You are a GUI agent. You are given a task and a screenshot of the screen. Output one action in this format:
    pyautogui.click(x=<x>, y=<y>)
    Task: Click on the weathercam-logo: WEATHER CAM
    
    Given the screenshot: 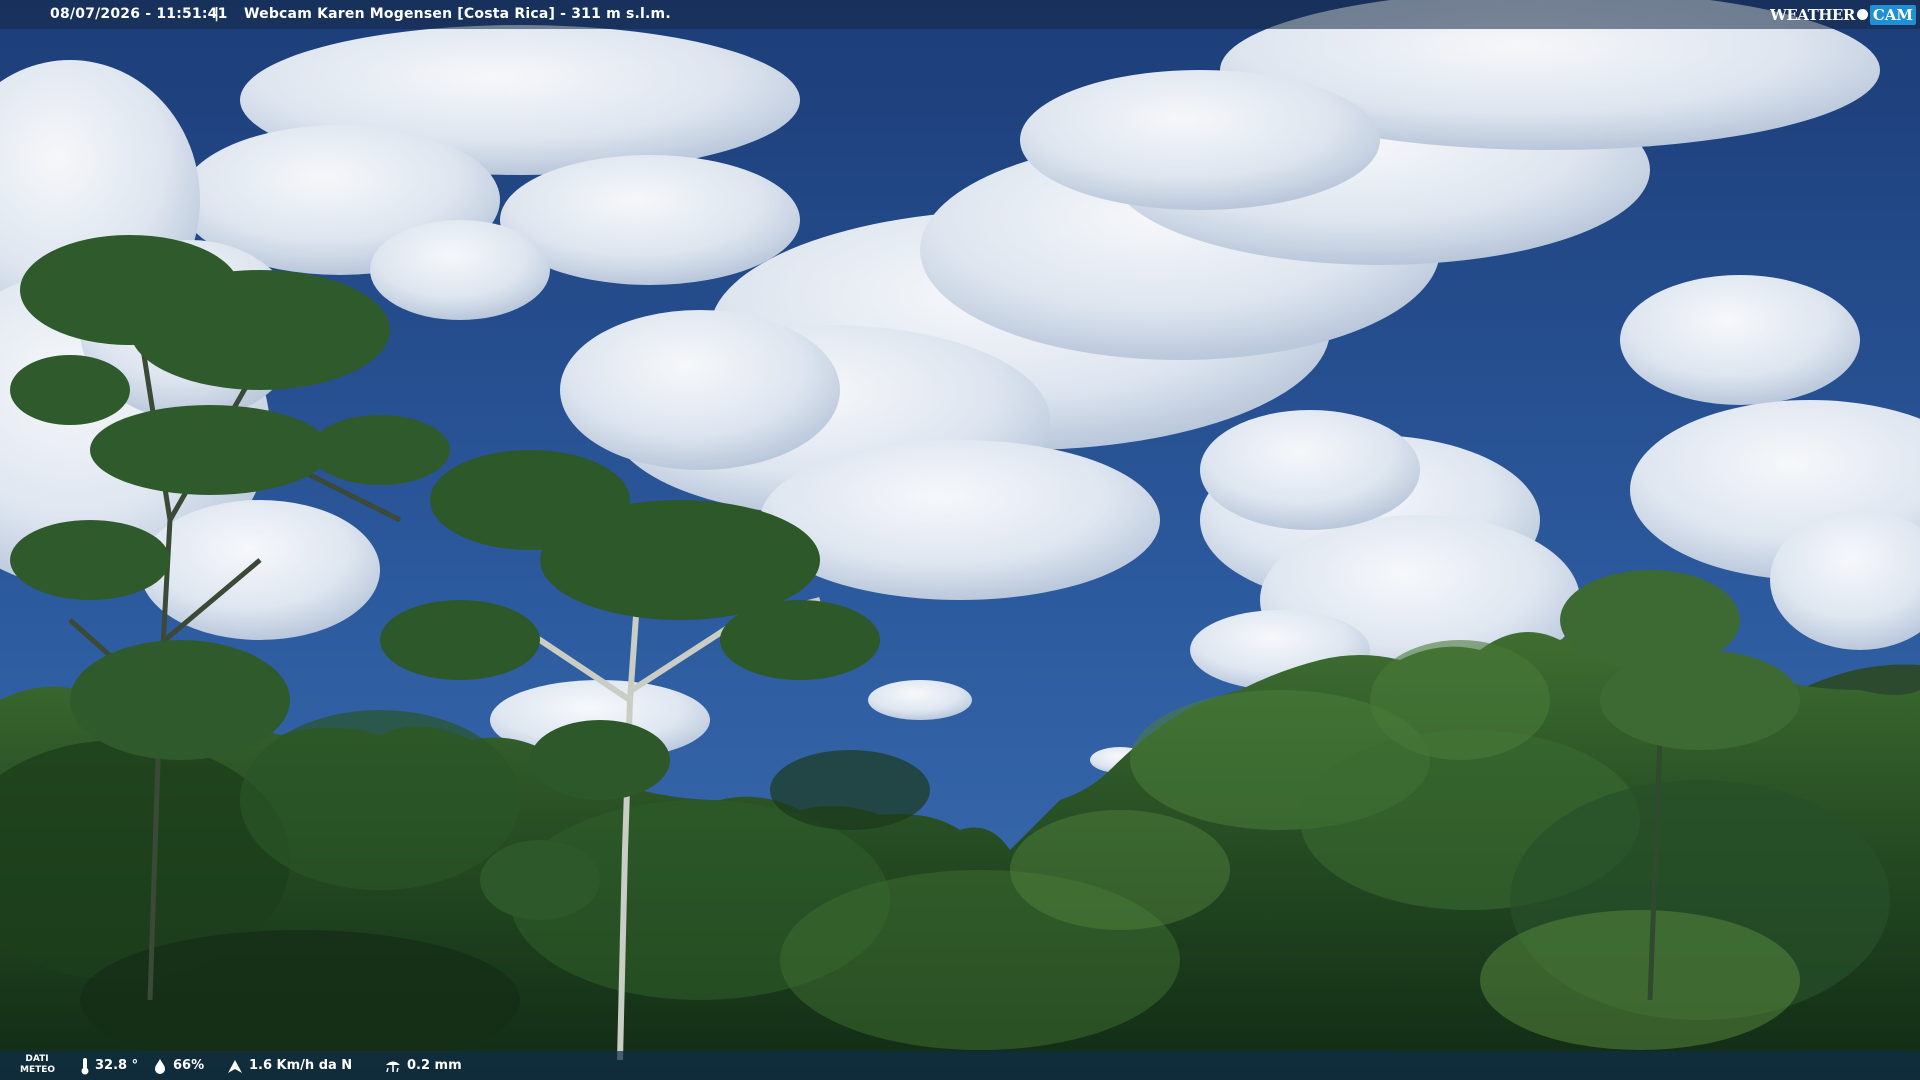 What is the action you would take?
    pyautogui.click(x=1845, y=14)
    